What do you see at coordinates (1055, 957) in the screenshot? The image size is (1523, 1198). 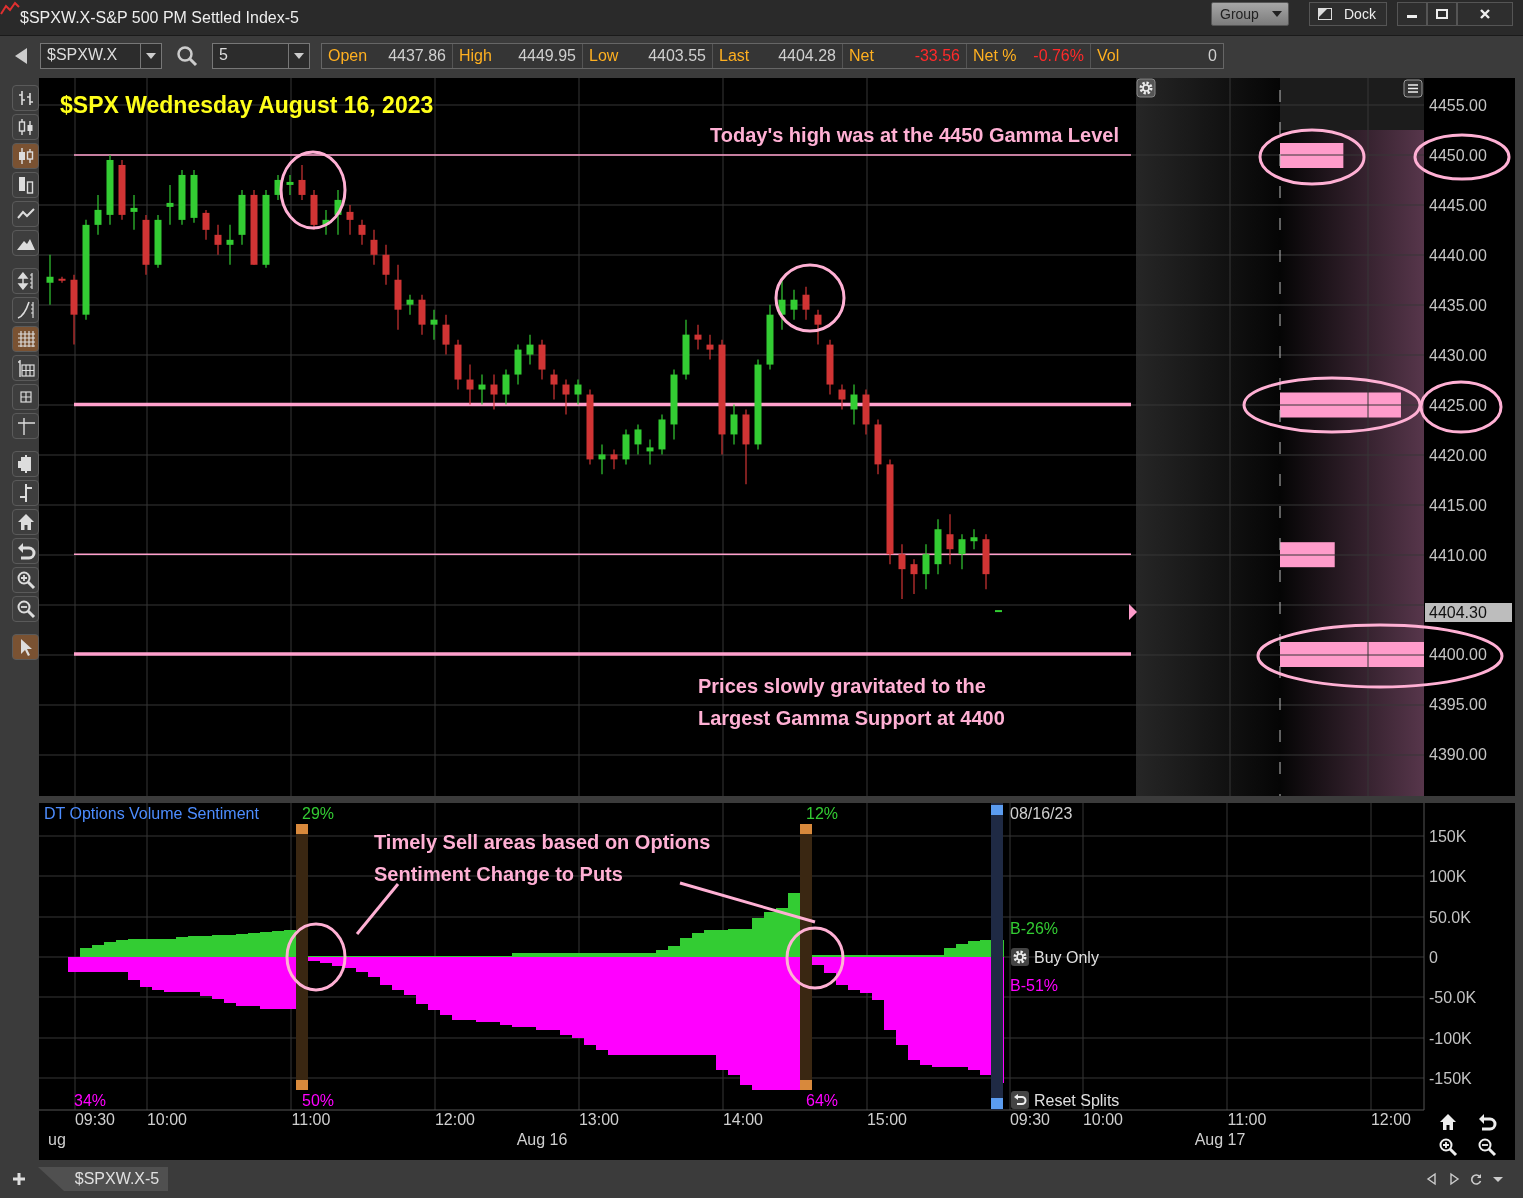 I see `buy-only-button: Buy Only` at bounding box center [1055, 957].